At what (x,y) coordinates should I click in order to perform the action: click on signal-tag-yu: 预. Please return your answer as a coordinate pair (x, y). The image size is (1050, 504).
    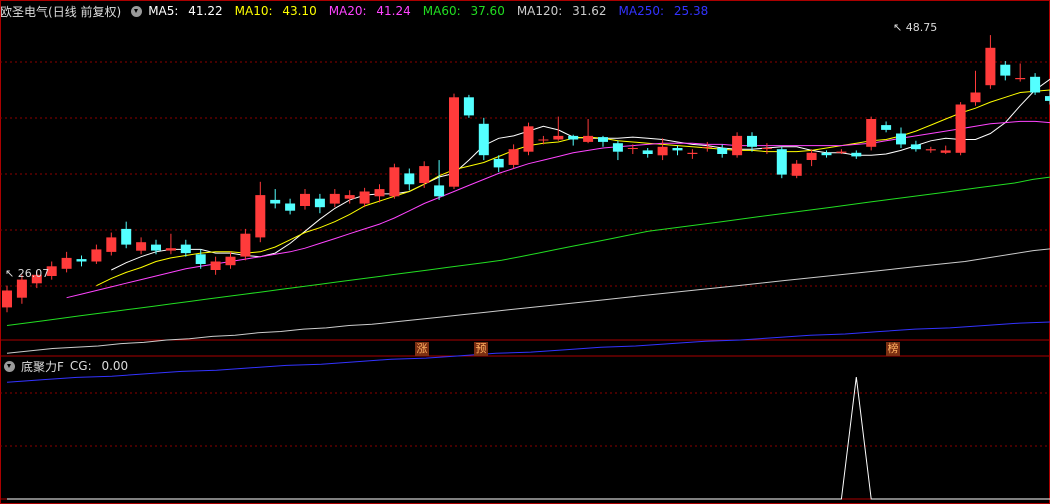
    Looking at the image, I should click on (481, 349).